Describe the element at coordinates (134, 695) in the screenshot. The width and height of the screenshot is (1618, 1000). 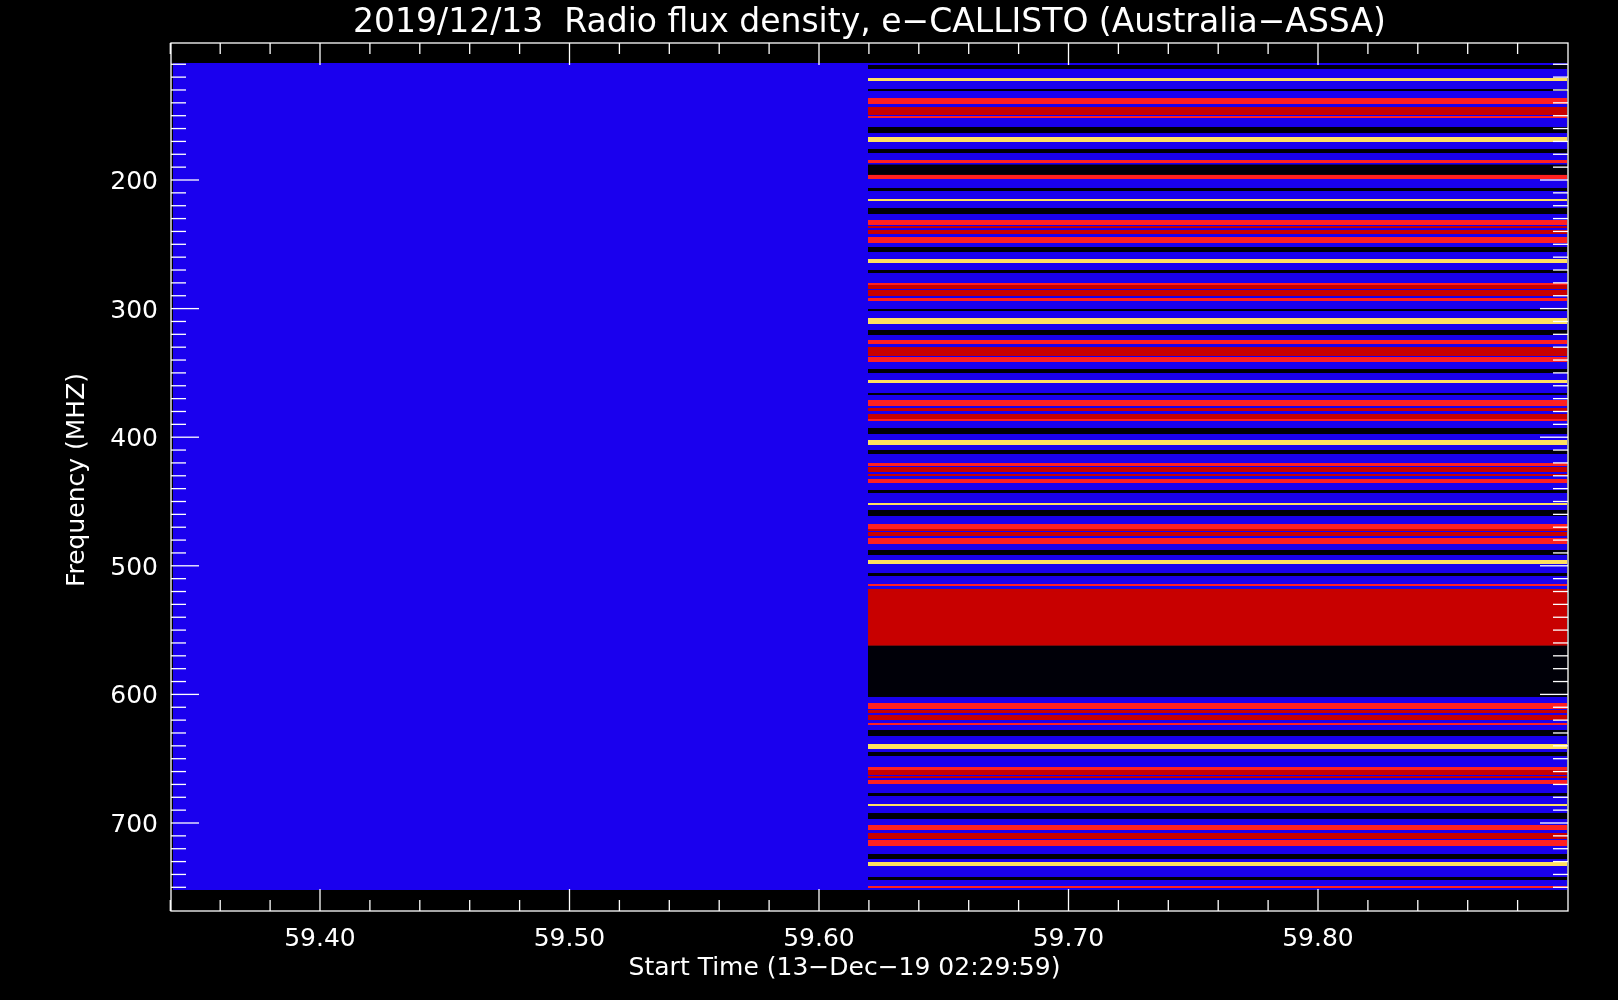
I see `tick-label: 600` at that location.